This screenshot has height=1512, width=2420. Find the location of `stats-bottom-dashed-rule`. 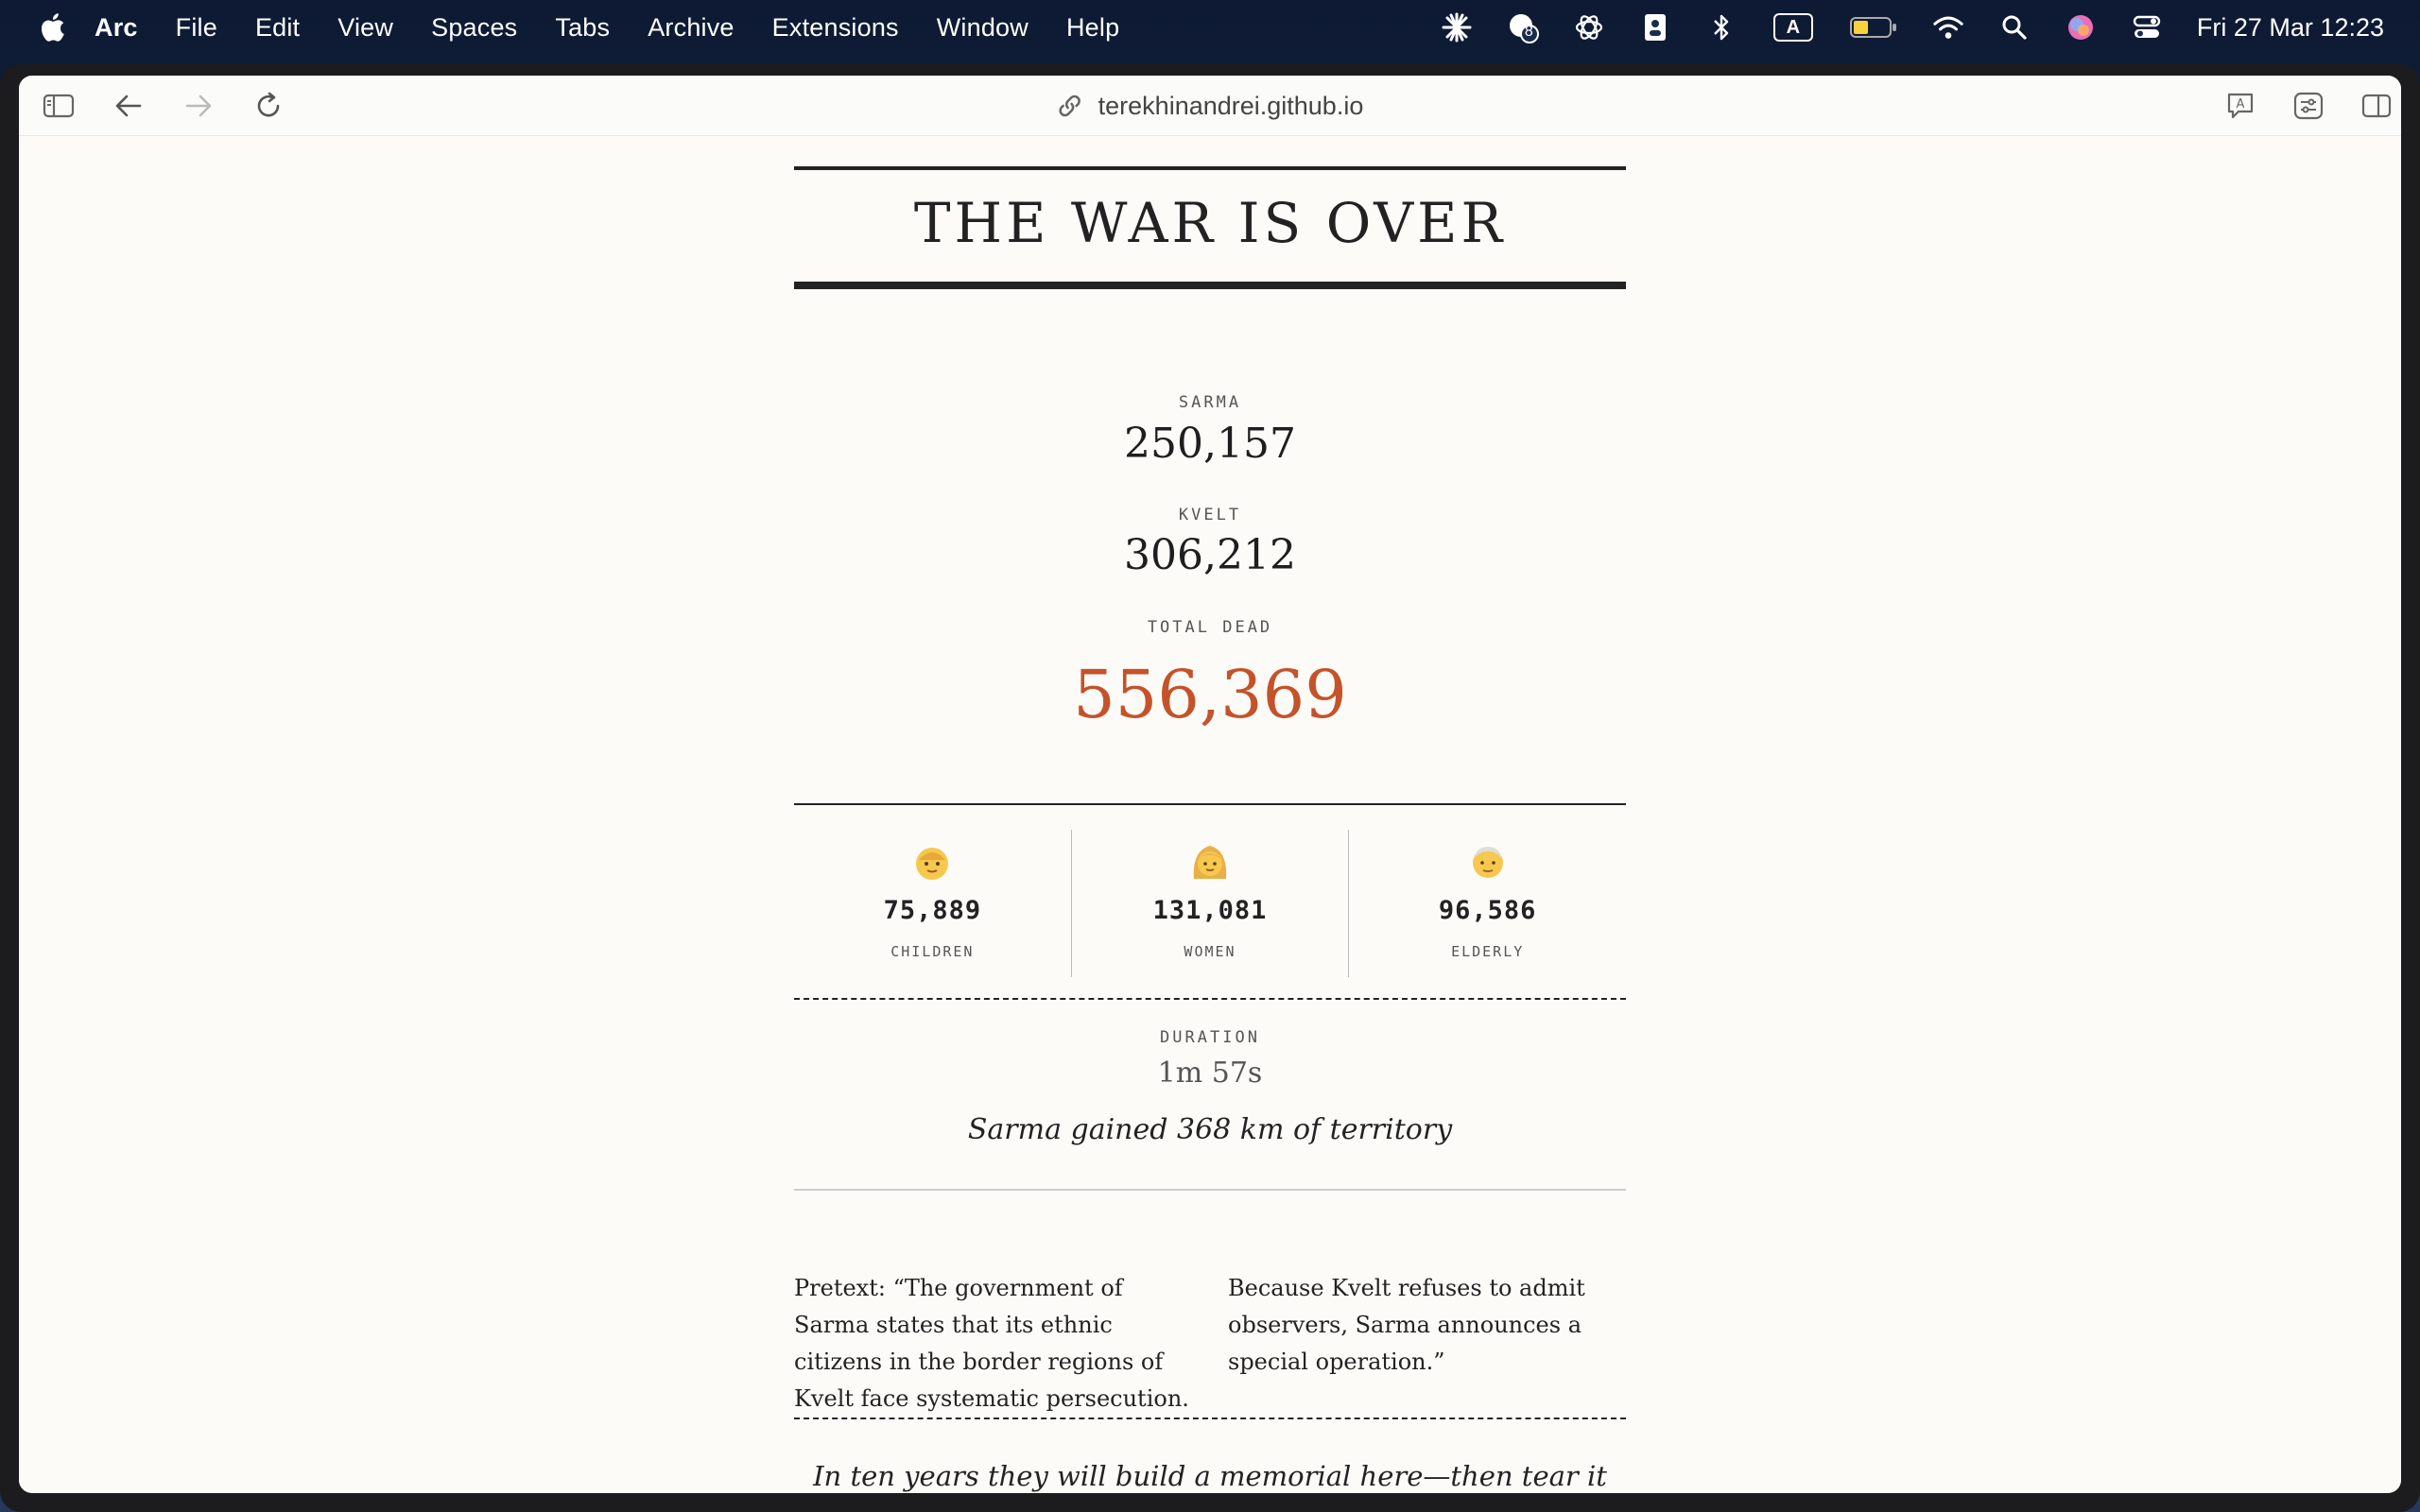

stats-bottom-dashed-rule is located at coordinates (1210, 999).